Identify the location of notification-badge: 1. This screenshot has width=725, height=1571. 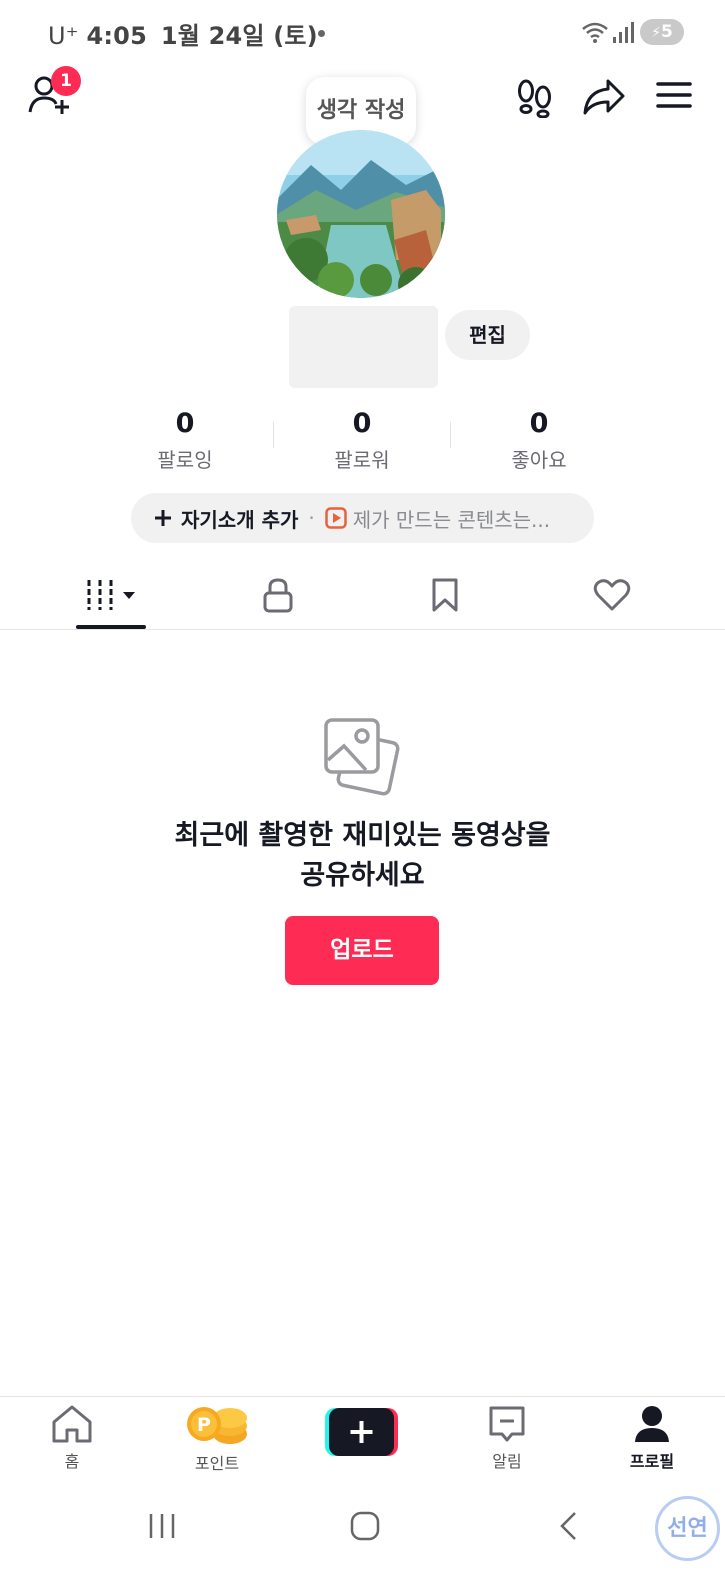
(66, 81).